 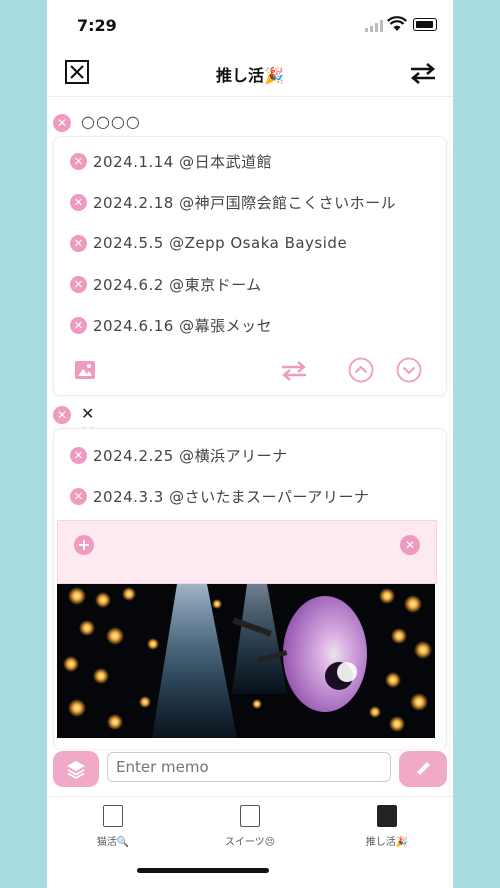 What do you see at coordinates (97, 25) in the screenshot?
I see `status-time: 7:29` at bounding box center [97, 25].